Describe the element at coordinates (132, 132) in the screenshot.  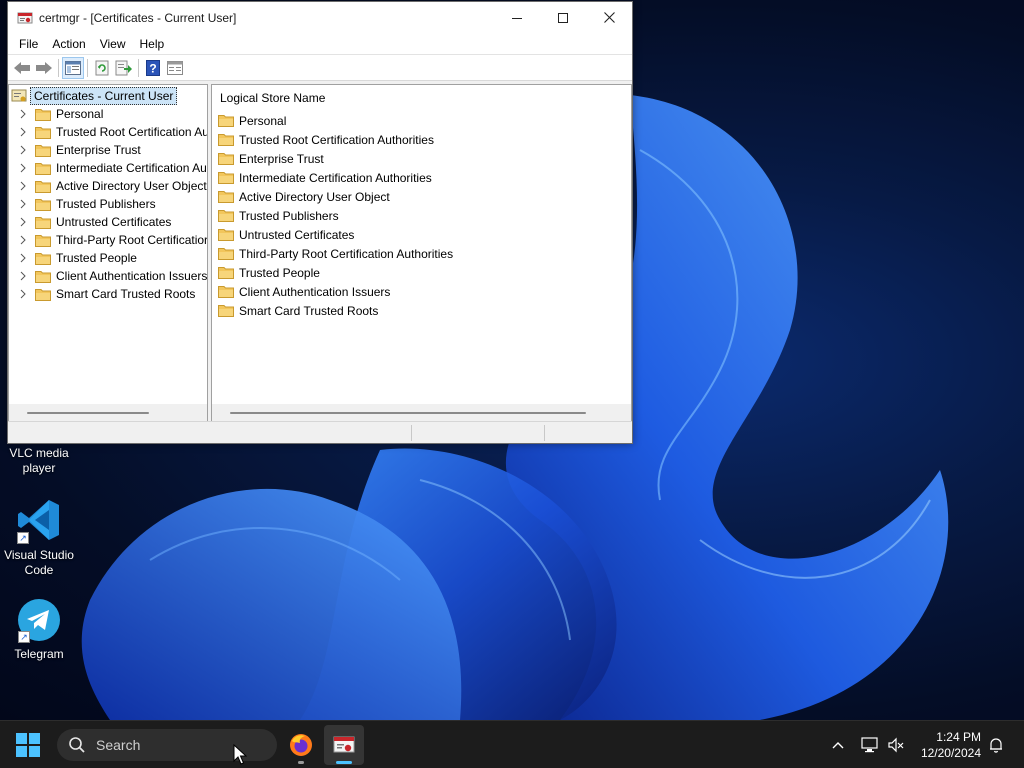
I see `tree-item-label: Trusted Root Certification Au` at that location.